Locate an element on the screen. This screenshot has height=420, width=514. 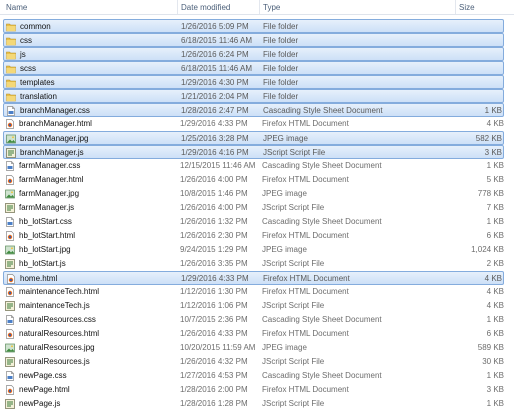
file-name: farmManager.jpg is located at coordinates (49, 193).